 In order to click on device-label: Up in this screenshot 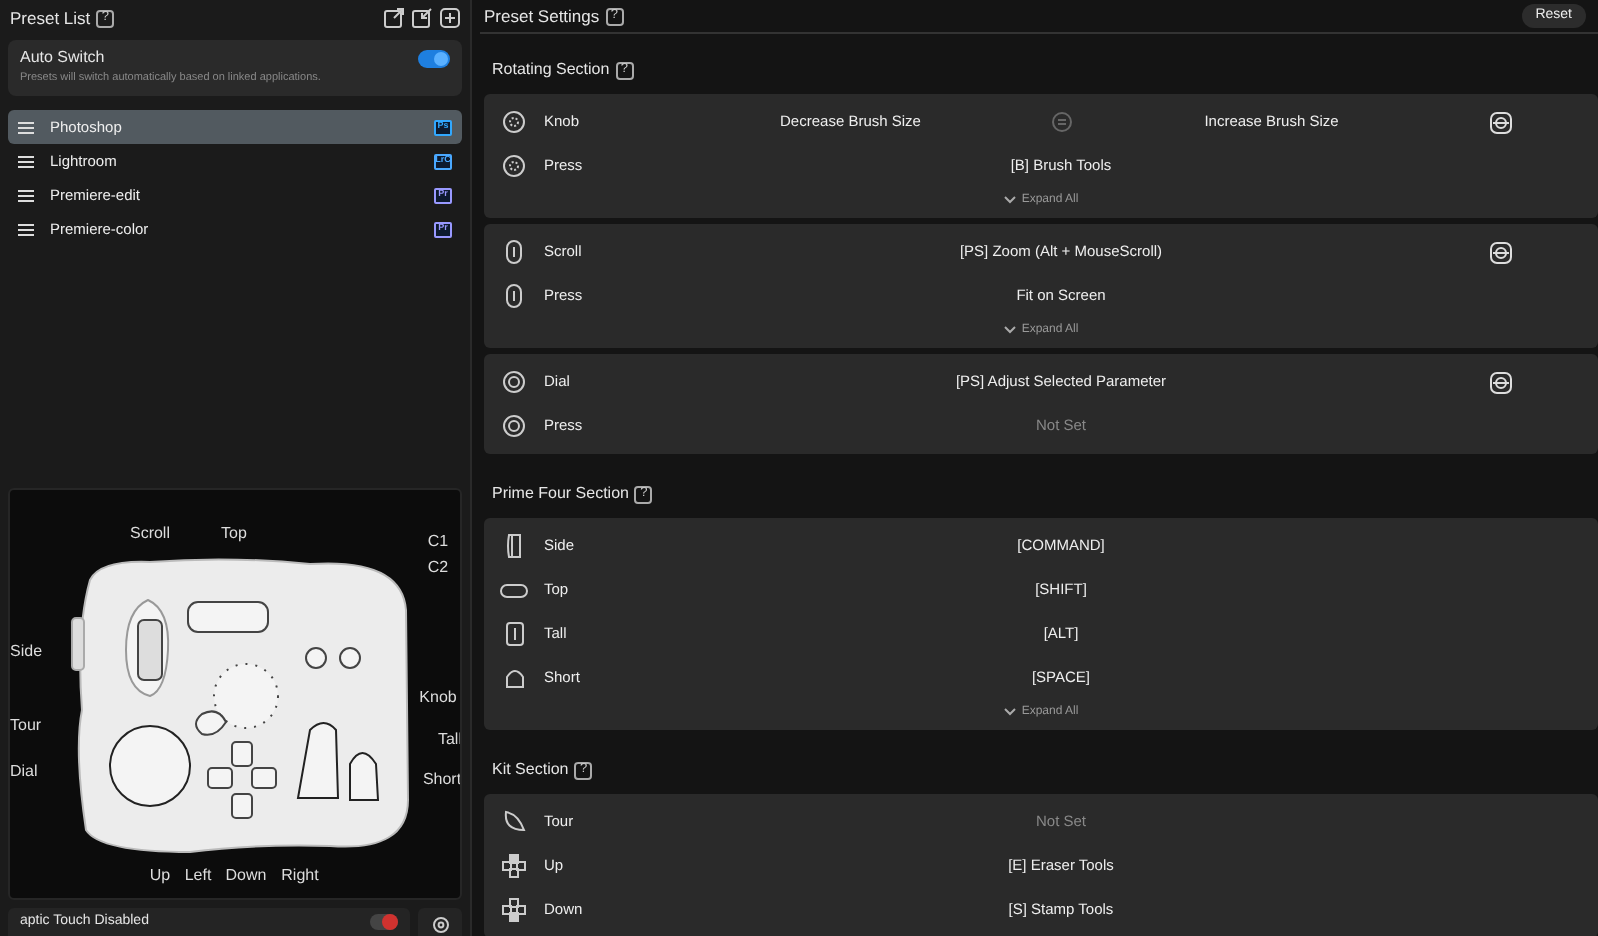, I will do `click(160, 875)`.